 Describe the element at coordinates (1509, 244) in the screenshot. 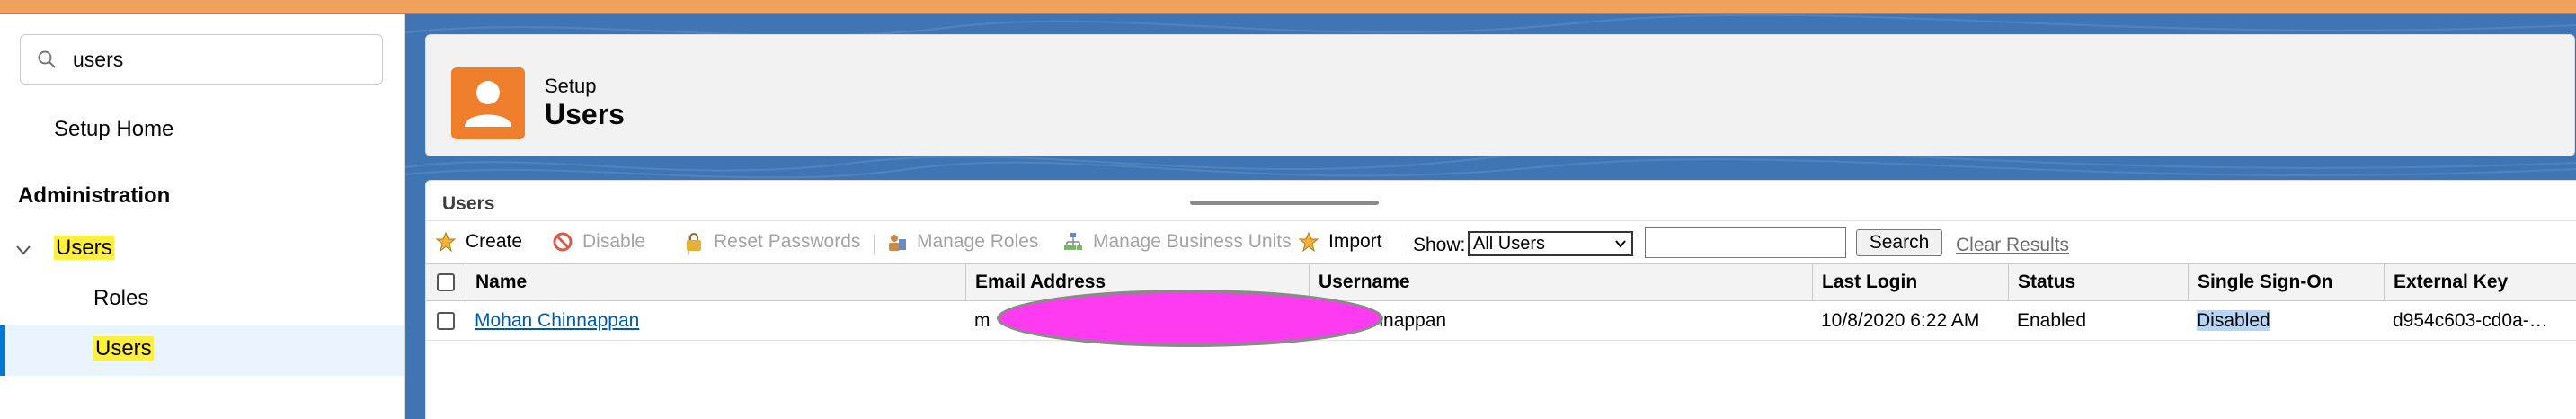

I see `show-filter-value: All Users` at that location.